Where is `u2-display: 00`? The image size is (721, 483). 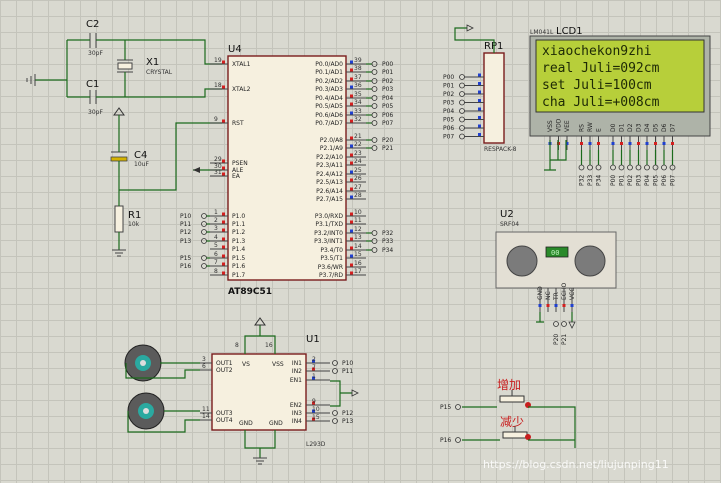 u2-display: 00 is located at coordinates (555, 253).